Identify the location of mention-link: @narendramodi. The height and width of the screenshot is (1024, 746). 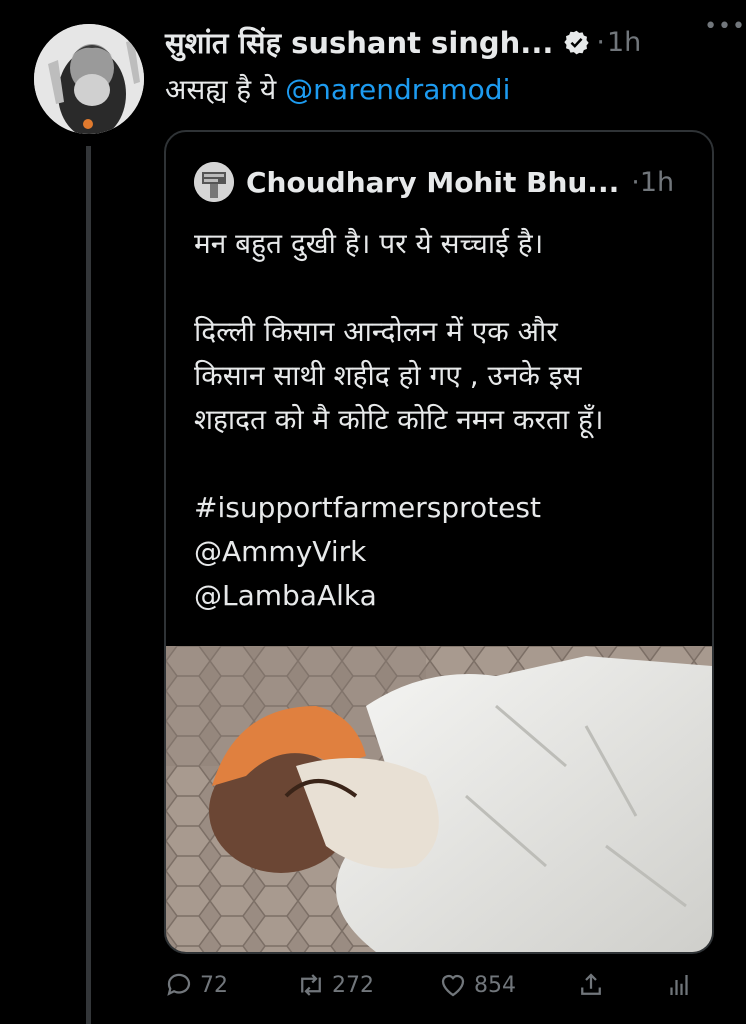
(397, 89).